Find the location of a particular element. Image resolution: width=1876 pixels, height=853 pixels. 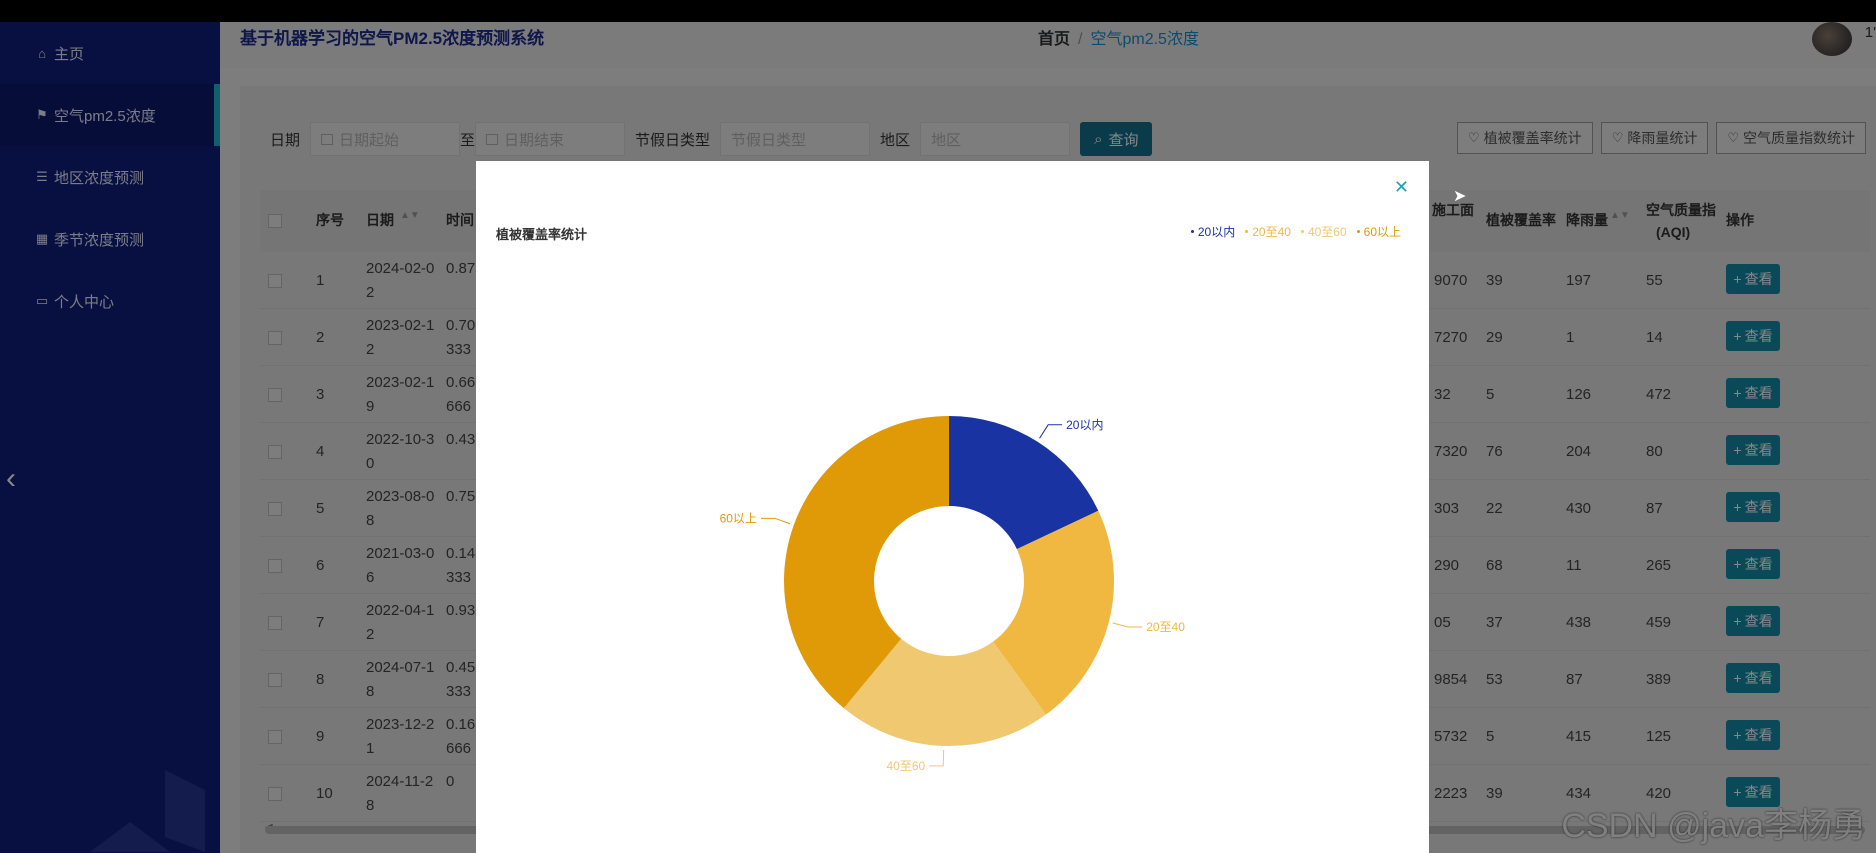

slice-label: 40至60 is located at coordinates (905, 766).